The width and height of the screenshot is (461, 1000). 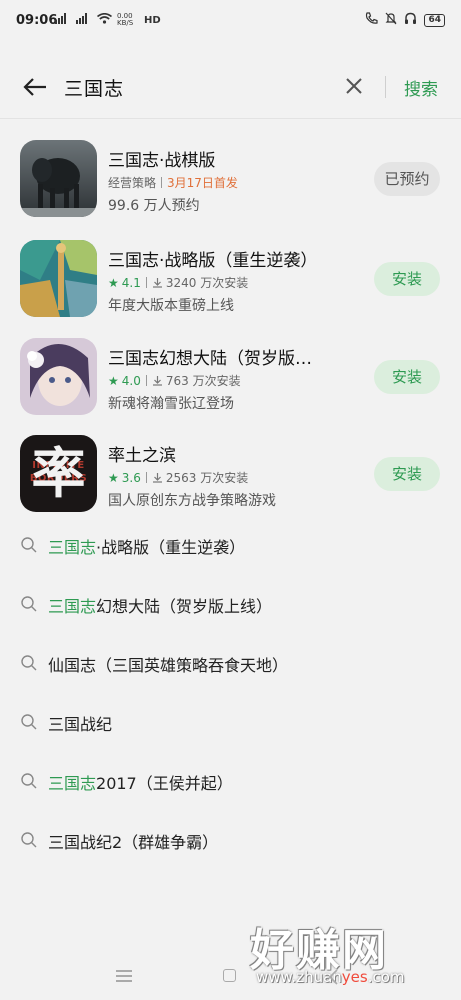 I want to click on suggestion-item: 三国战纪, so click(x=230, y=723).